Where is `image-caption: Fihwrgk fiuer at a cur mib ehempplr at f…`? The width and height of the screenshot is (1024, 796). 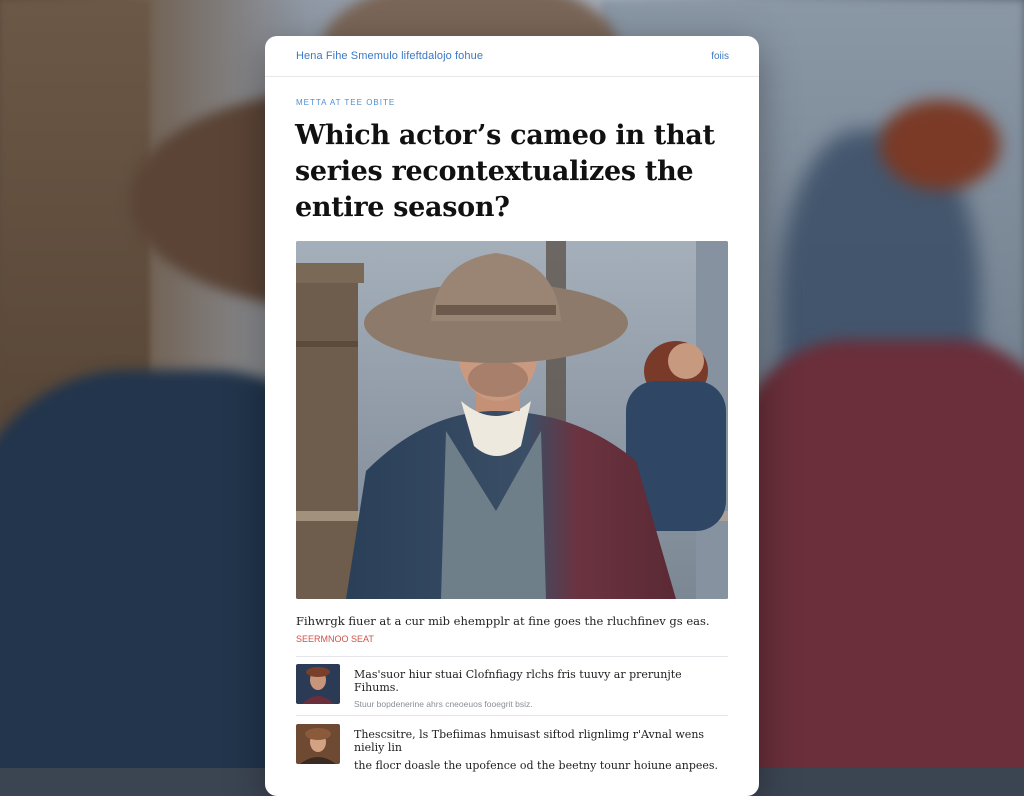
image-caption: Fihwrgk fiuer at a cur mib ehempplr at f… is located at coordinates (503, 621).